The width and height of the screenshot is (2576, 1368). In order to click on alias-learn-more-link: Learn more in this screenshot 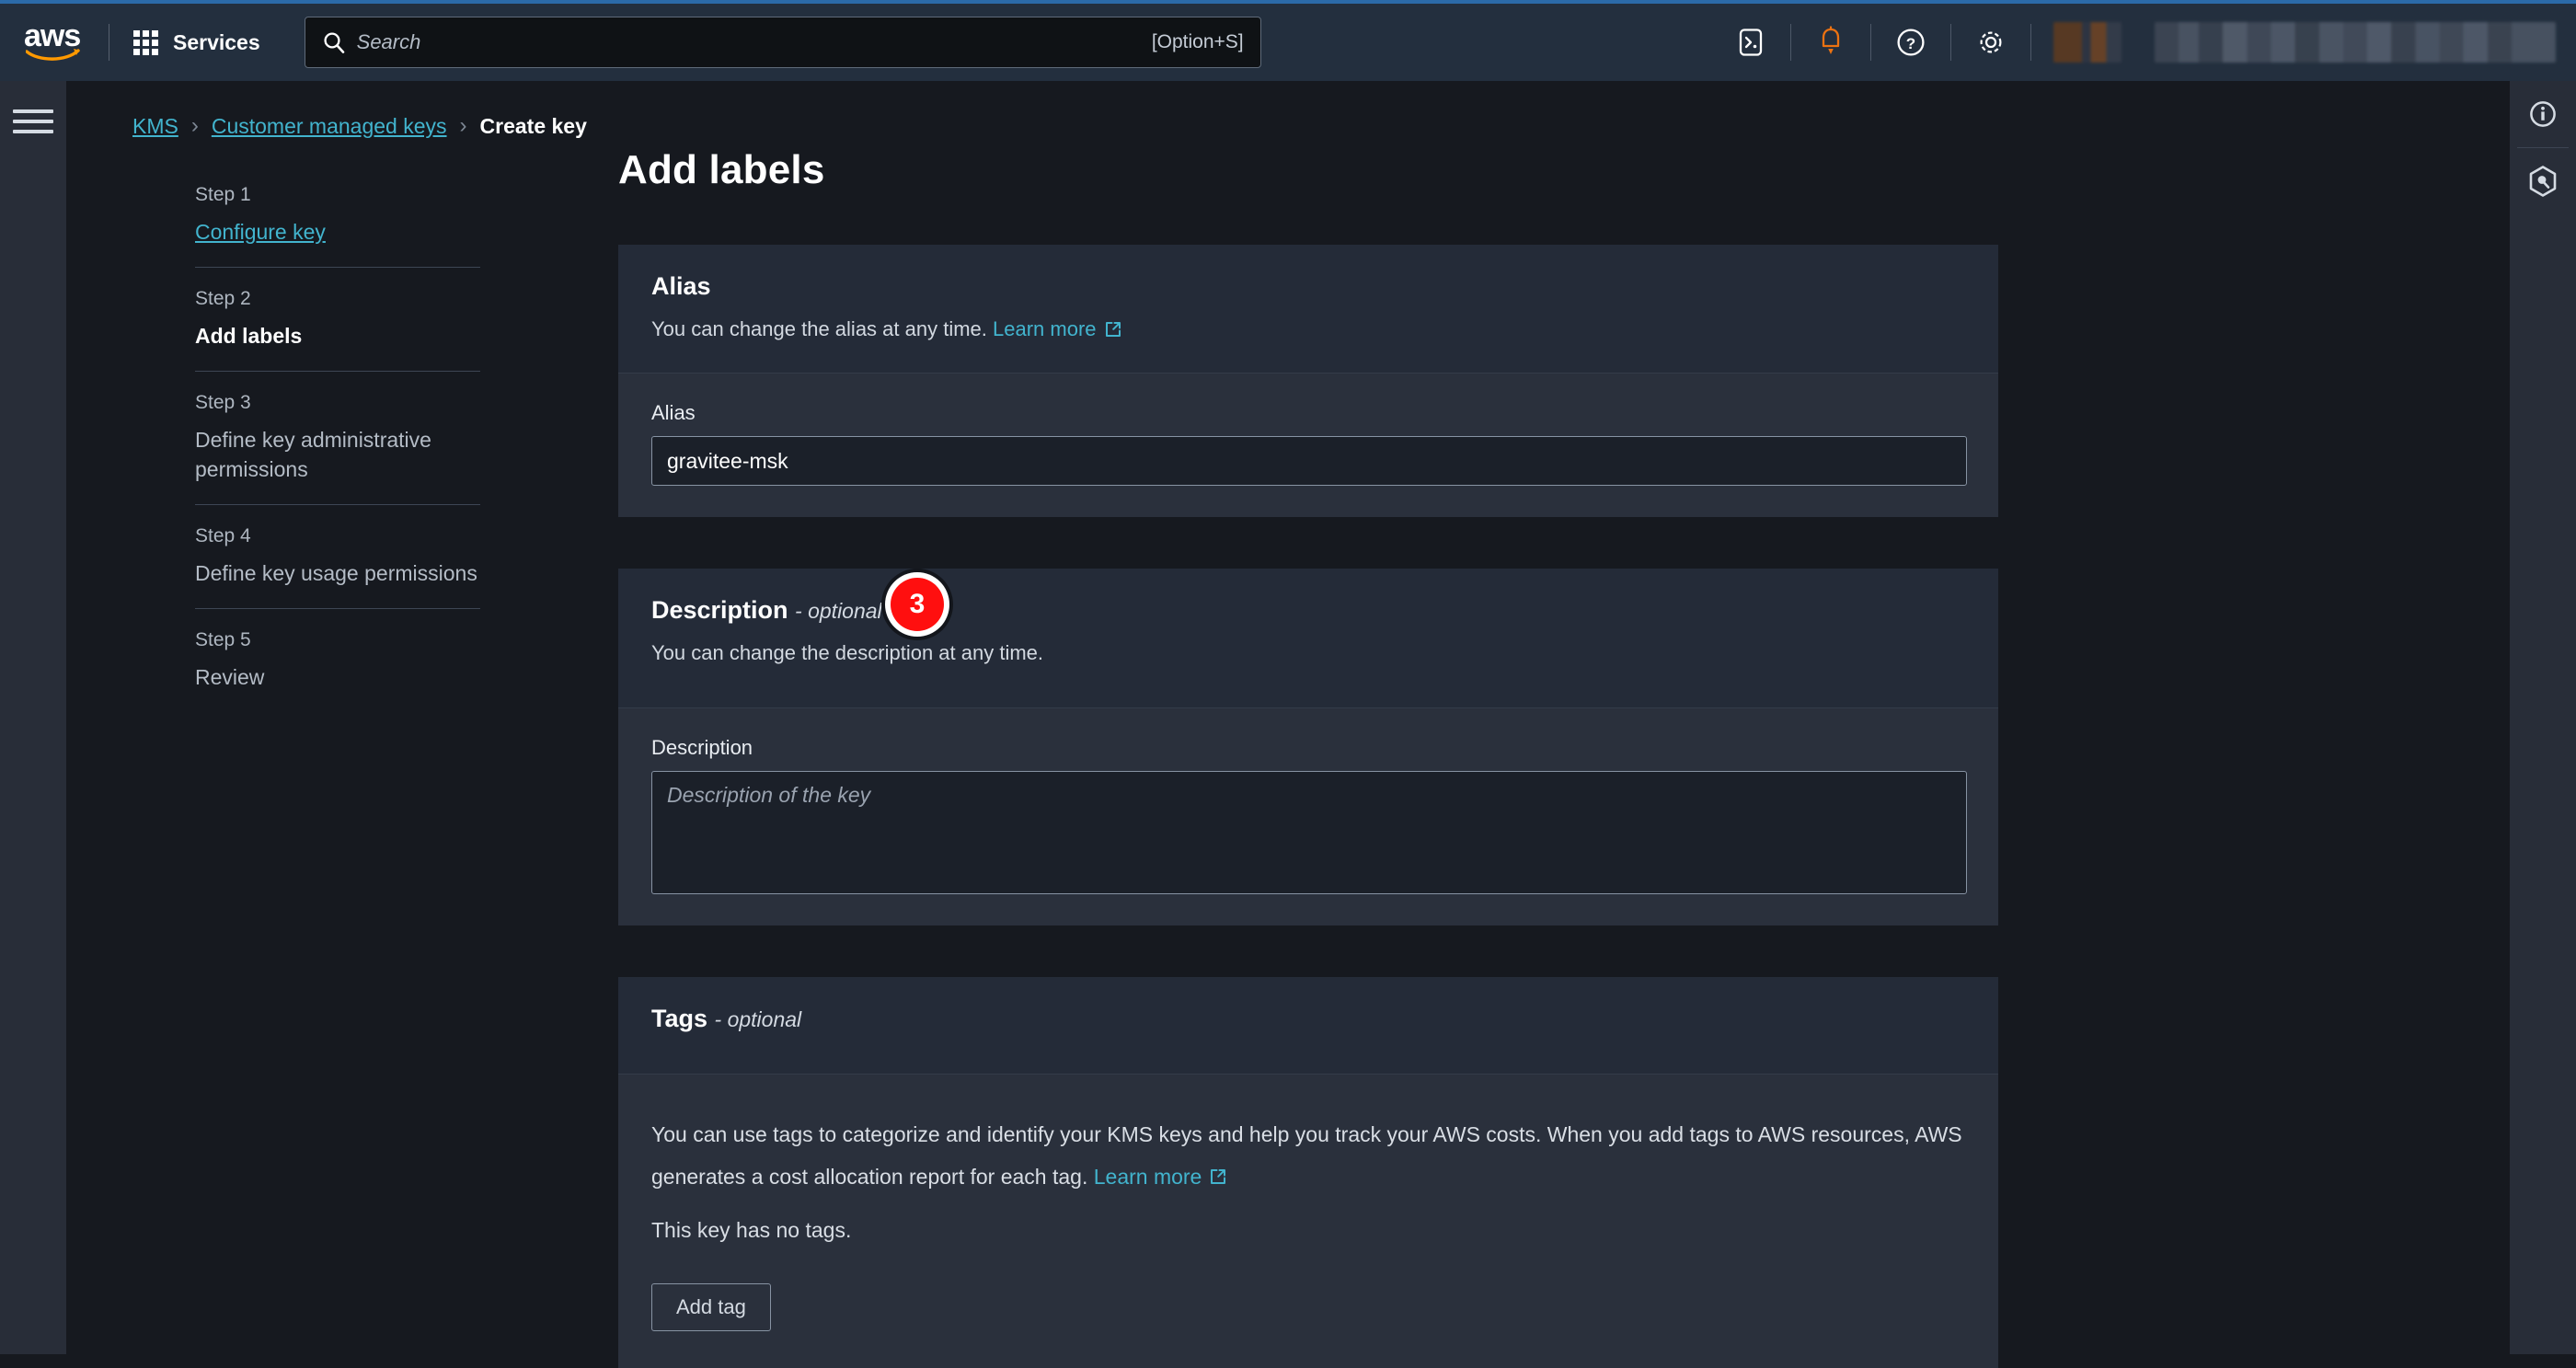, I will do `click(1057, 329)`.